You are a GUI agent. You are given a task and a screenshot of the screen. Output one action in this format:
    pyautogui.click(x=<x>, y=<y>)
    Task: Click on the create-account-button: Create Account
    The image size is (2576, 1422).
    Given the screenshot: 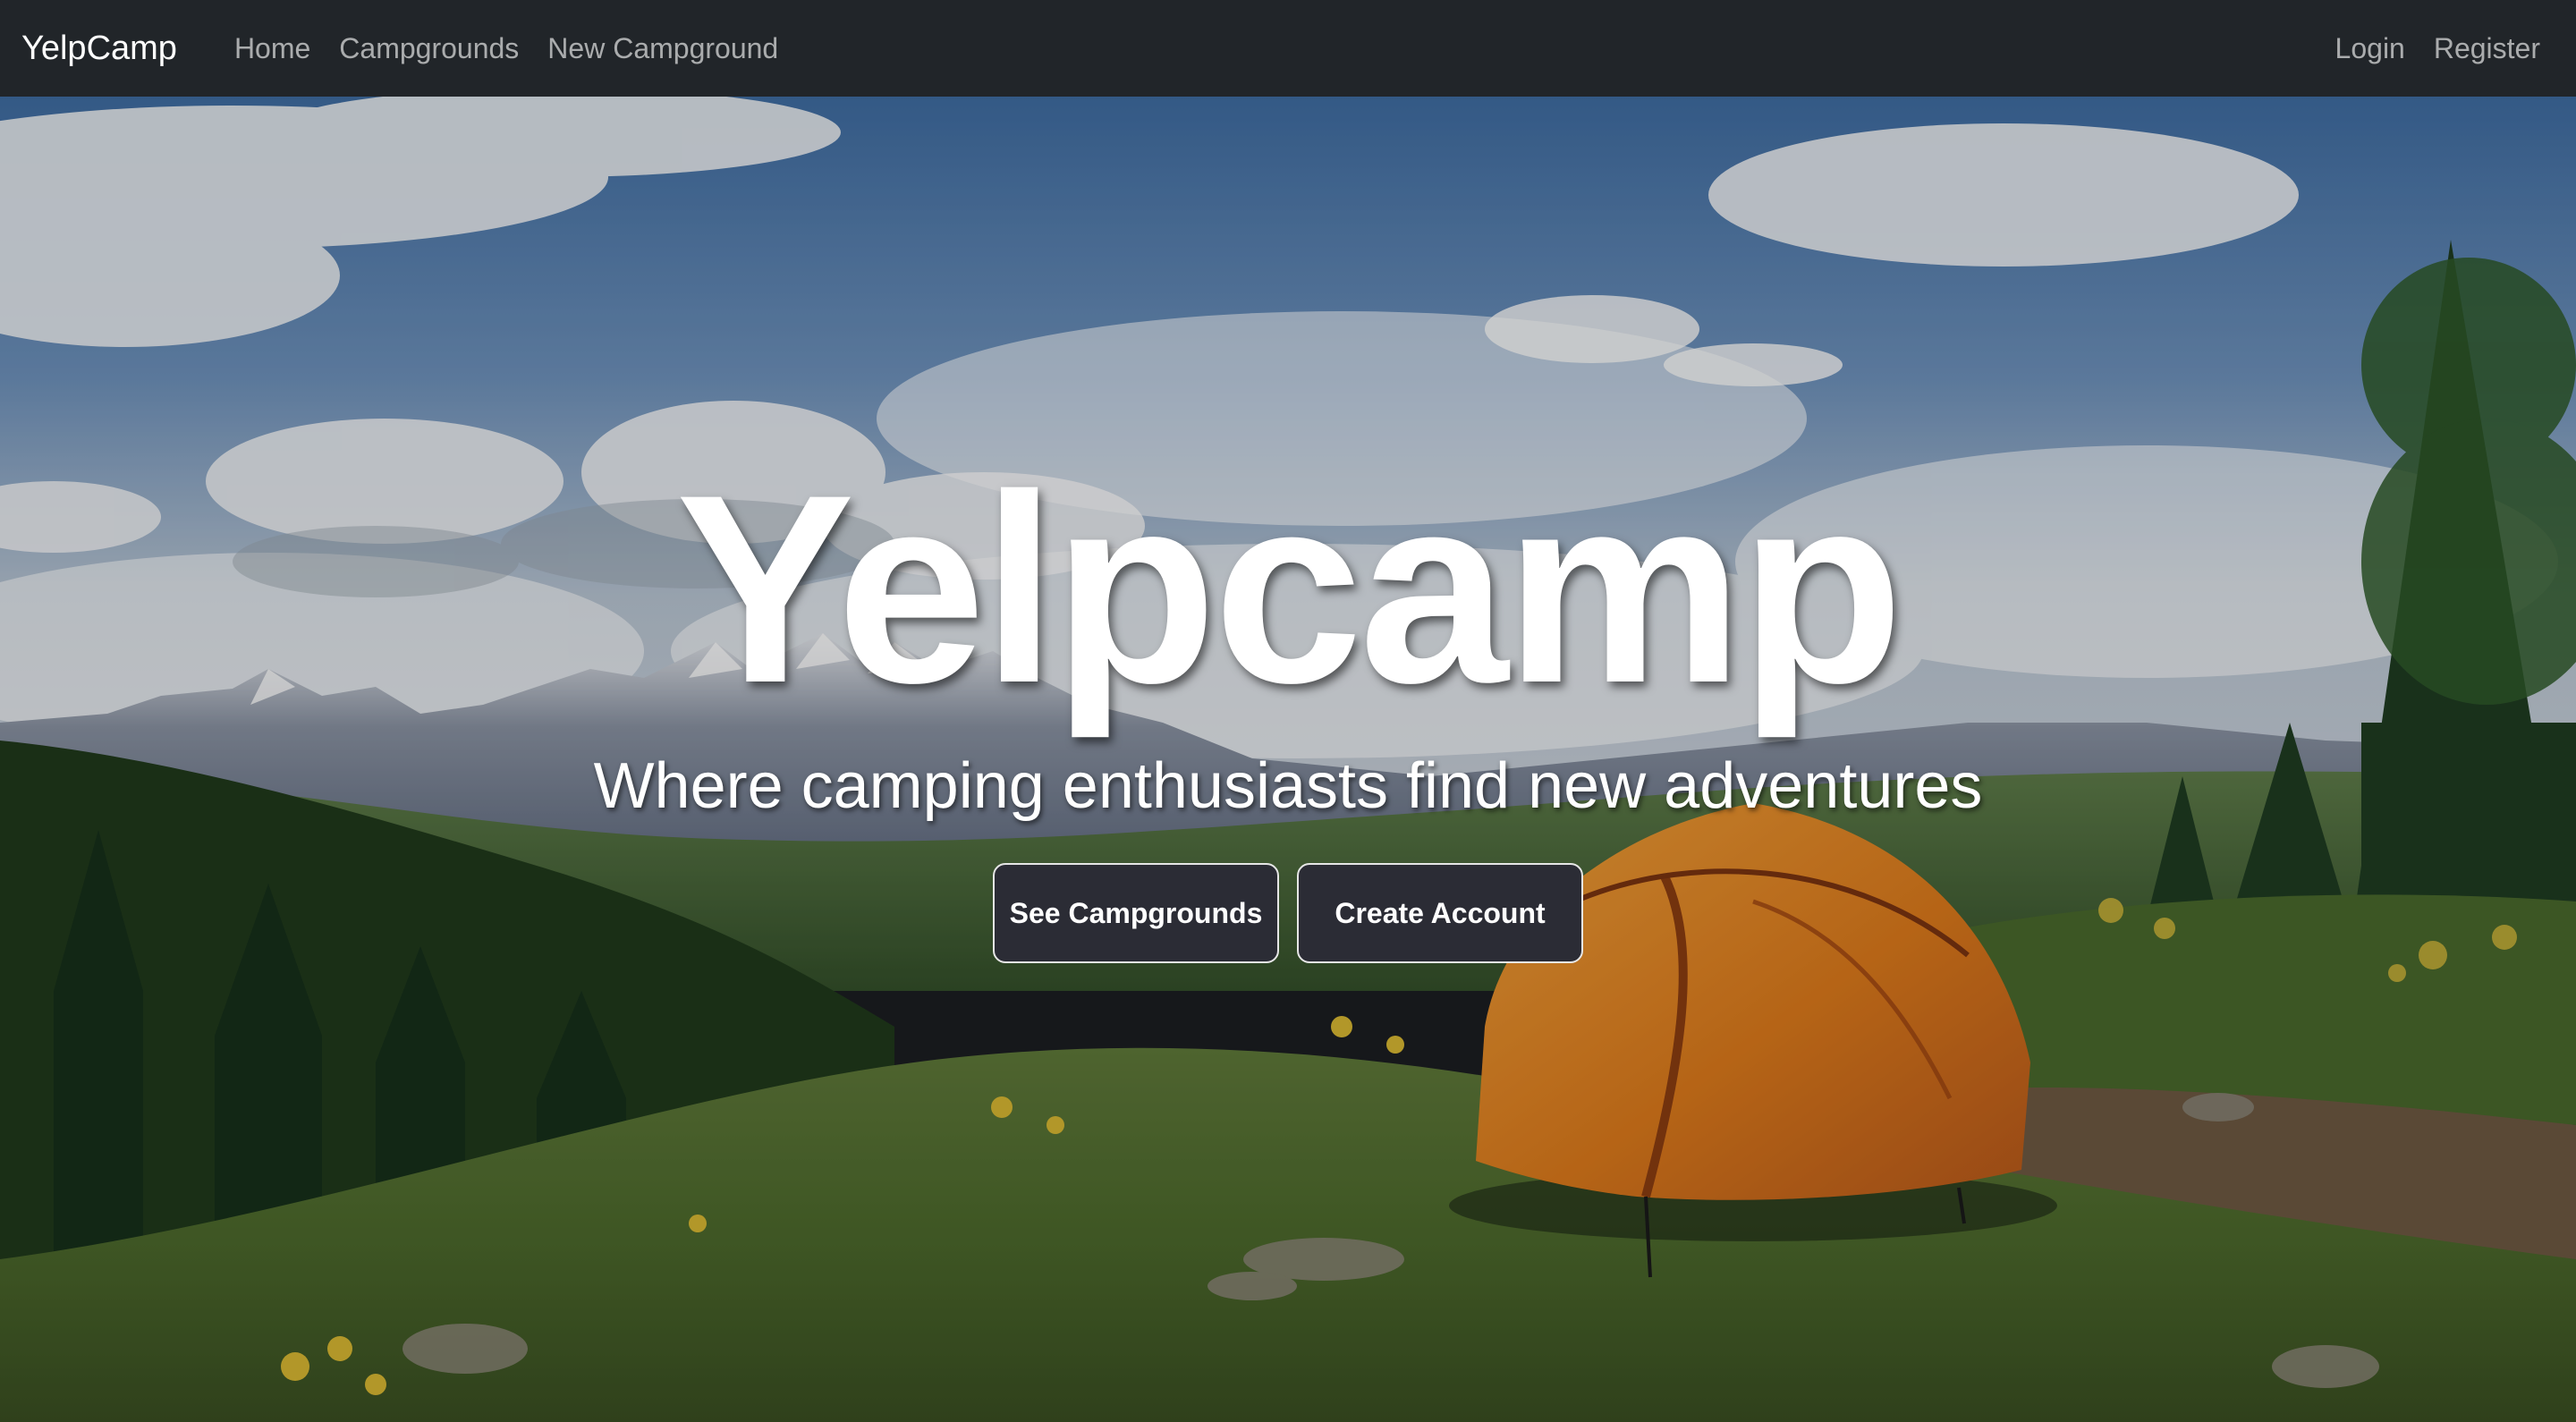 What is the action you would take?
    pyautogui.click(x=1440, y=913)
    